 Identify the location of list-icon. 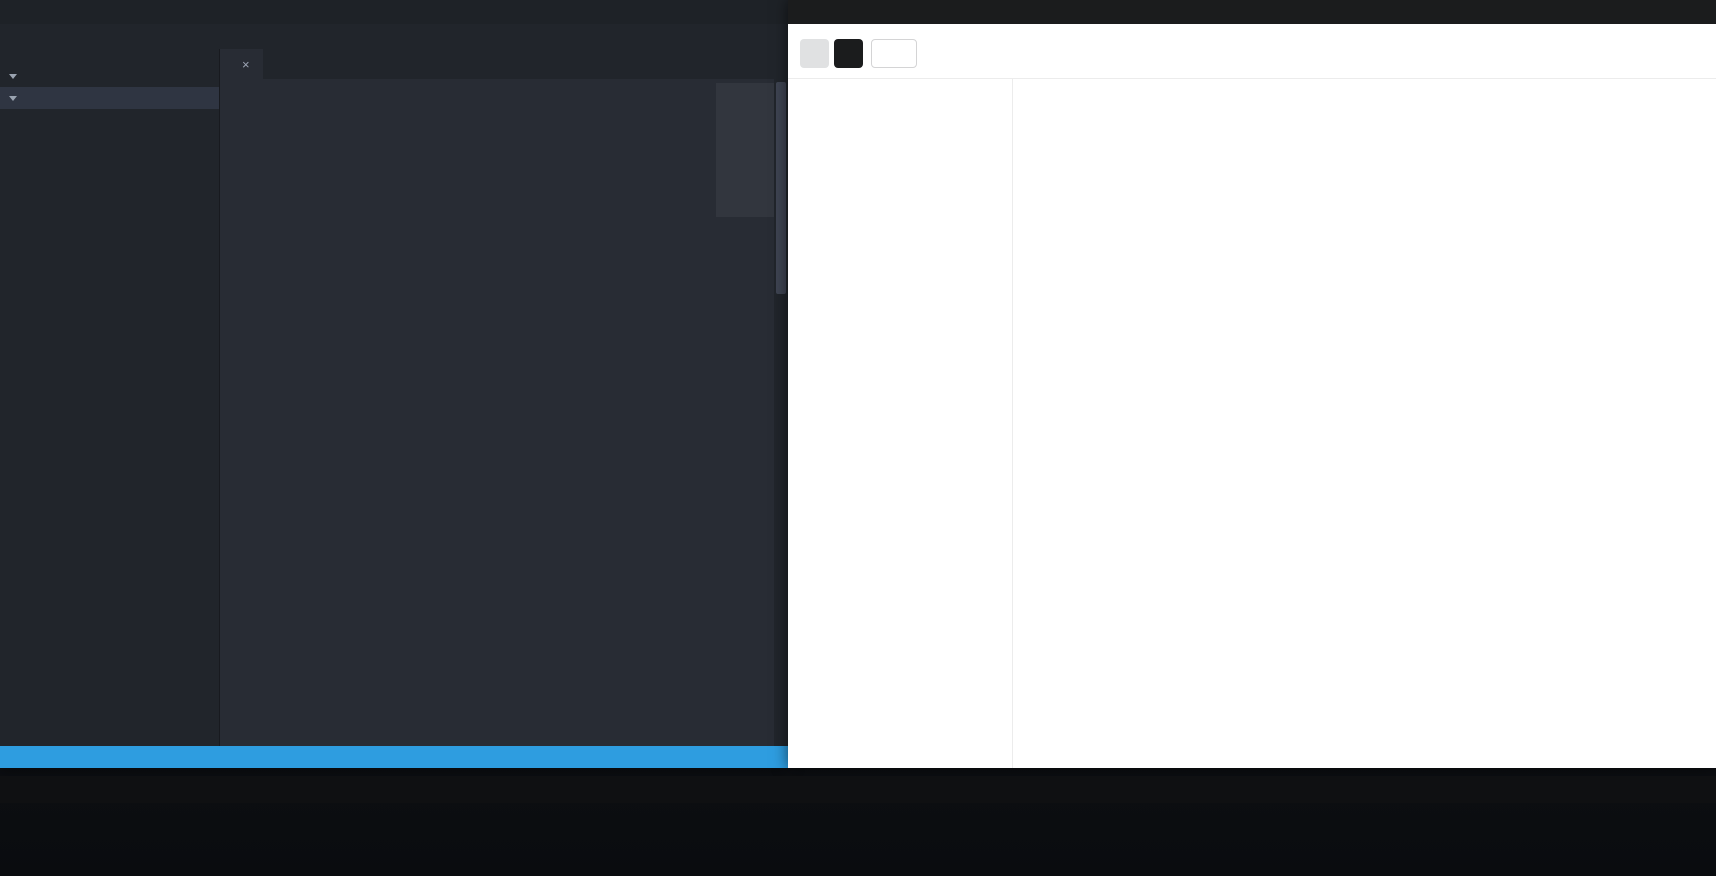
(1687, 53).